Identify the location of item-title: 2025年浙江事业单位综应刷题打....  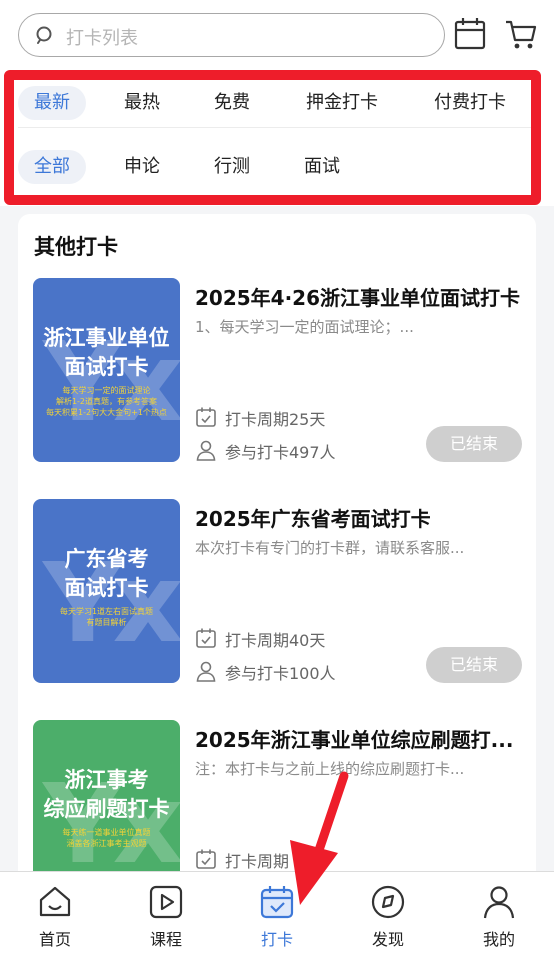
(354, 740).